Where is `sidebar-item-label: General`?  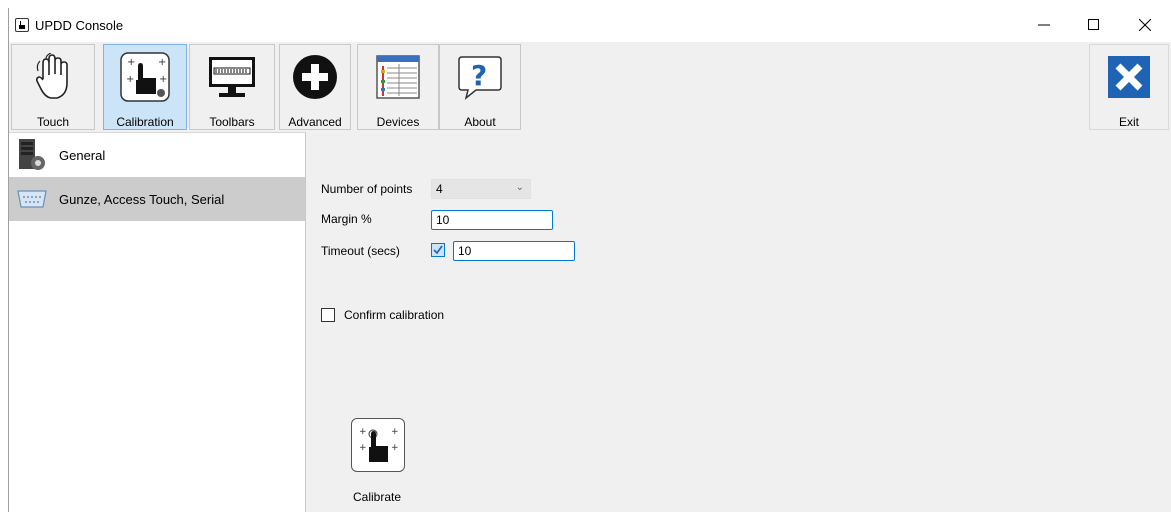
sidebar-item-label: General is located at coordinates (82, 155).